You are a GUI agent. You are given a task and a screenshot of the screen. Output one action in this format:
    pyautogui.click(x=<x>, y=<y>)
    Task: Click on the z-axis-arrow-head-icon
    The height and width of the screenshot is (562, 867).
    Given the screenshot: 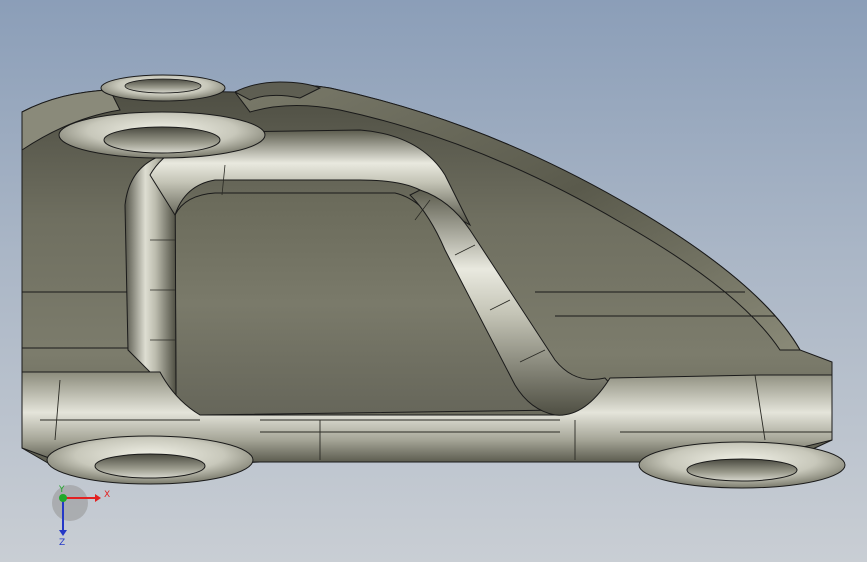 What is the action you would take?
    pyautogui.click(x=63, y=533)
    